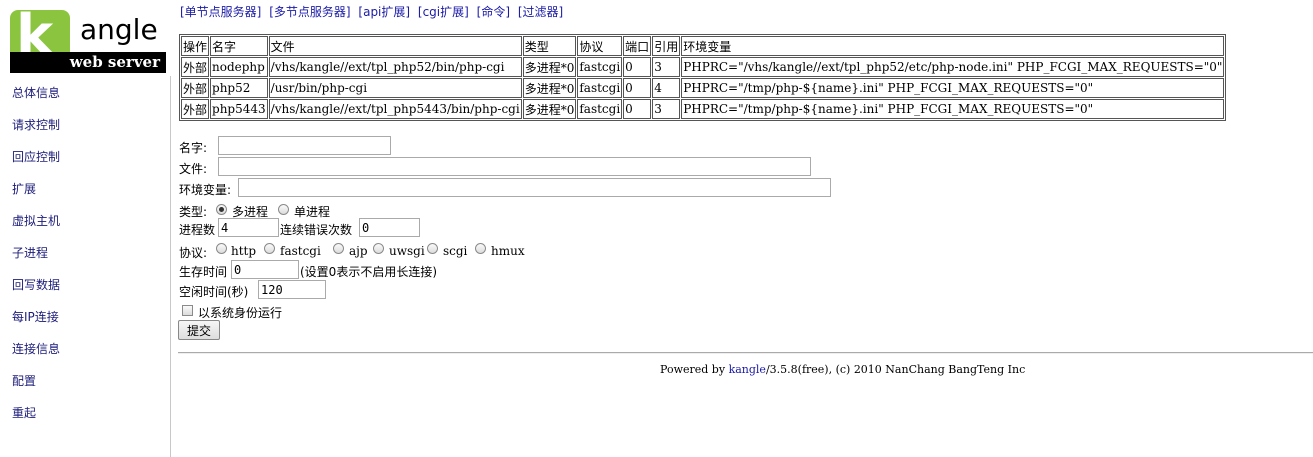  What do you see at coordinates (269, 248) in the screenshot?
I see `proto-fastcgi-radio` at bounding box center [269, 248].